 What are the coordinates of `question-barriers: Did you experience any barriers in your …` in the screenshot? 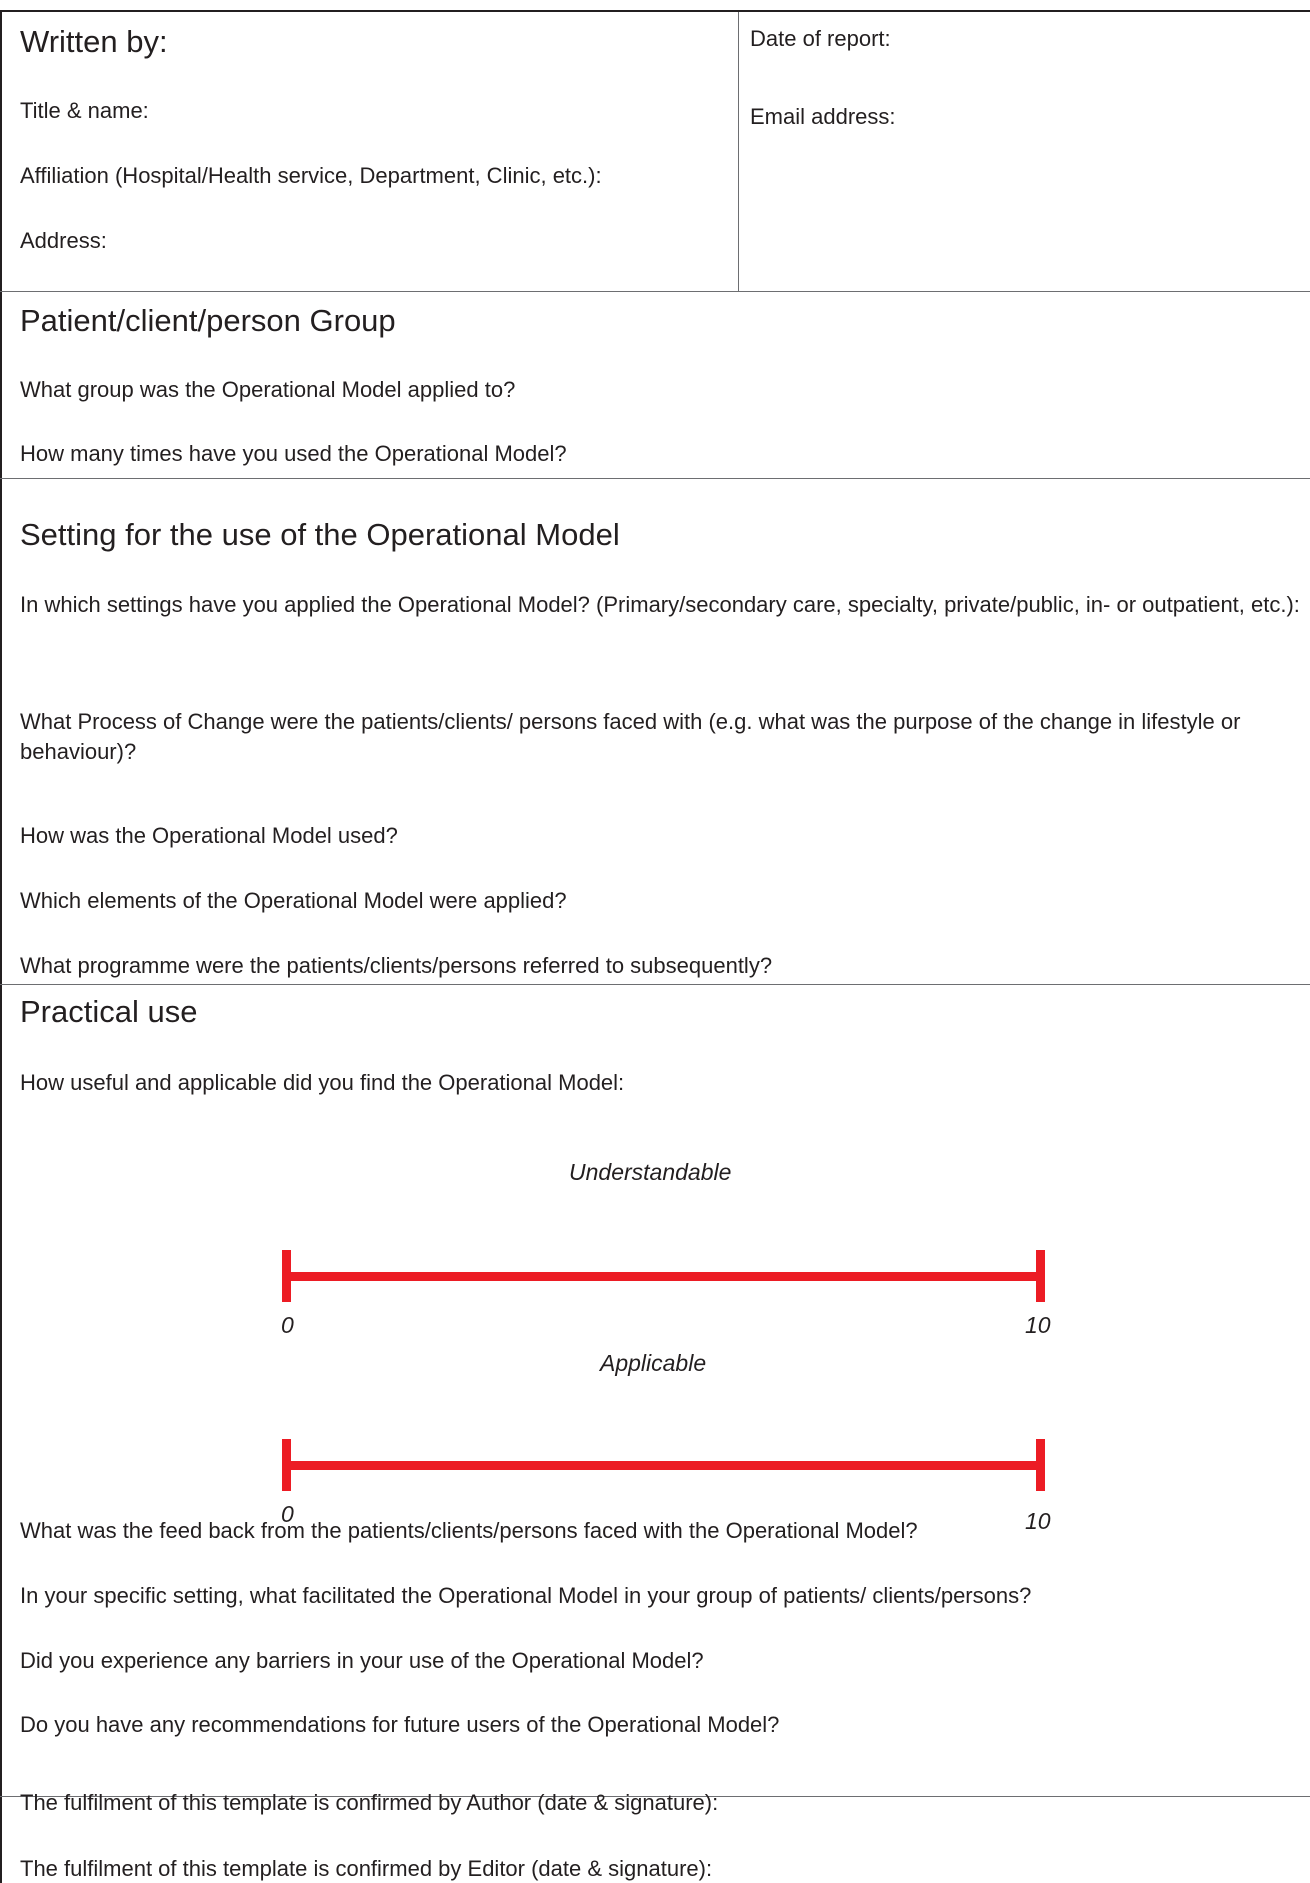 It's located at (362, 1661).